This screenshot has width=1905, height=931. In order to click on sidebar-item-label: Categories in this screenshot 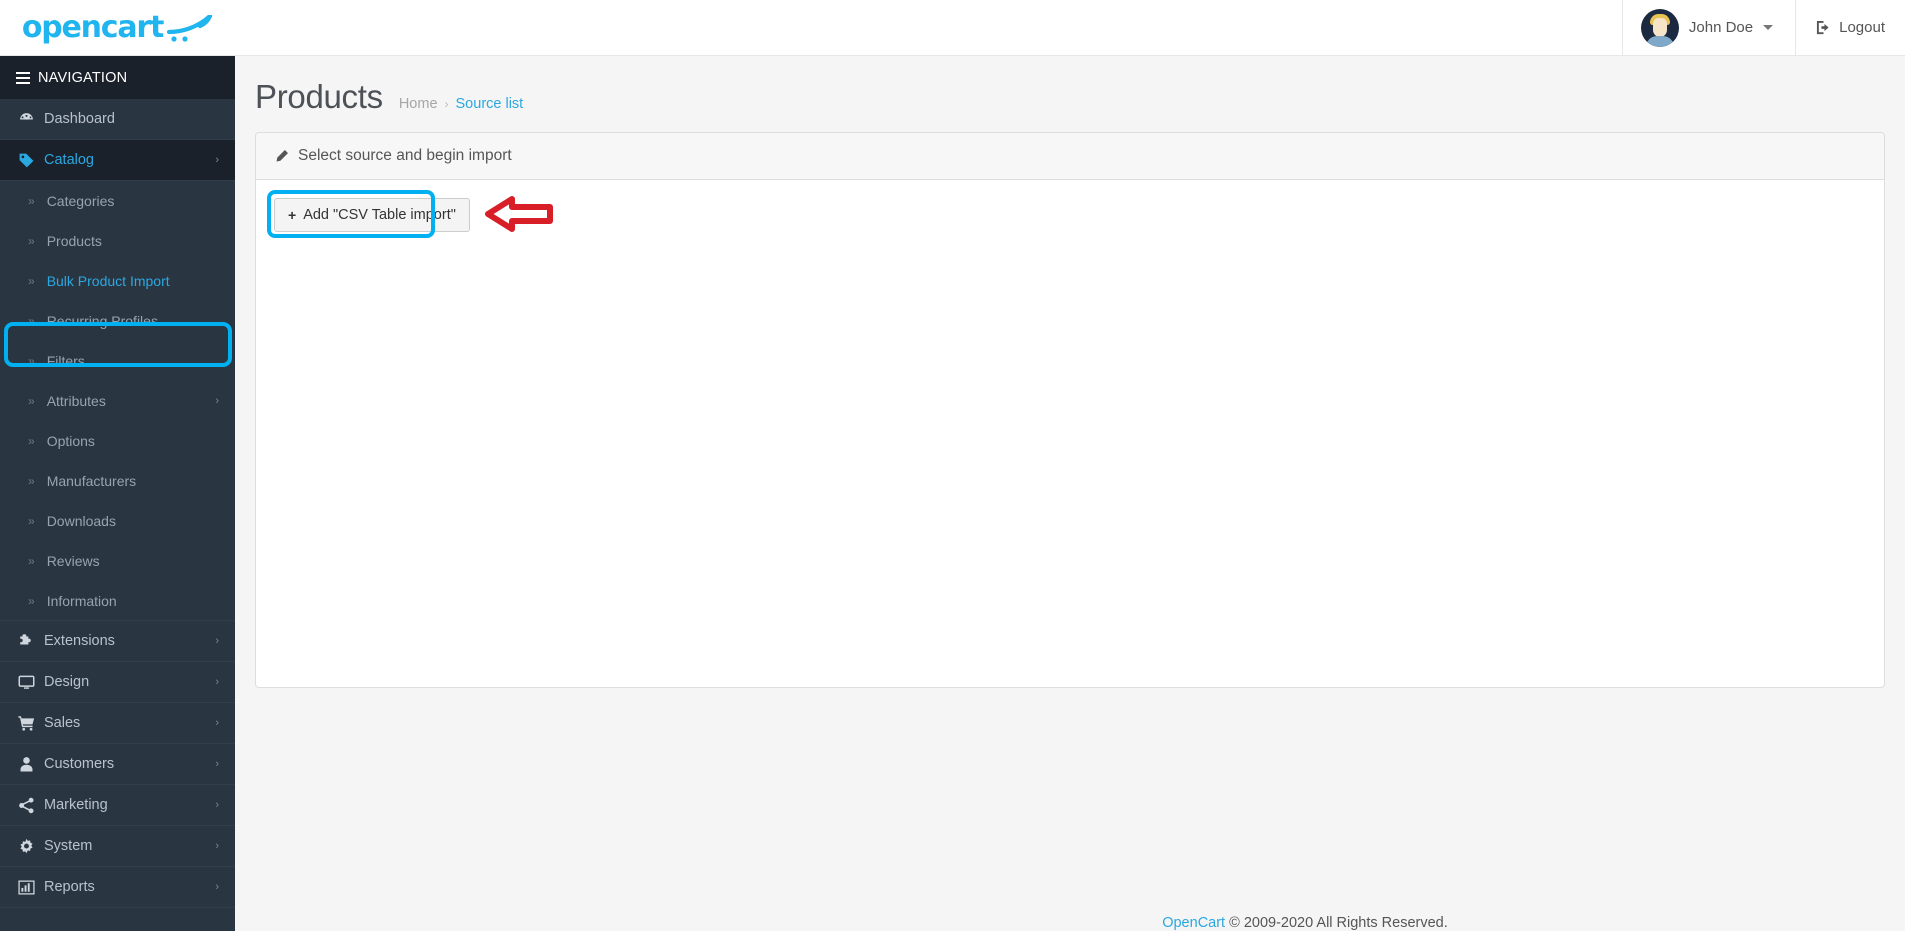, I will do `click(80, 201)`.